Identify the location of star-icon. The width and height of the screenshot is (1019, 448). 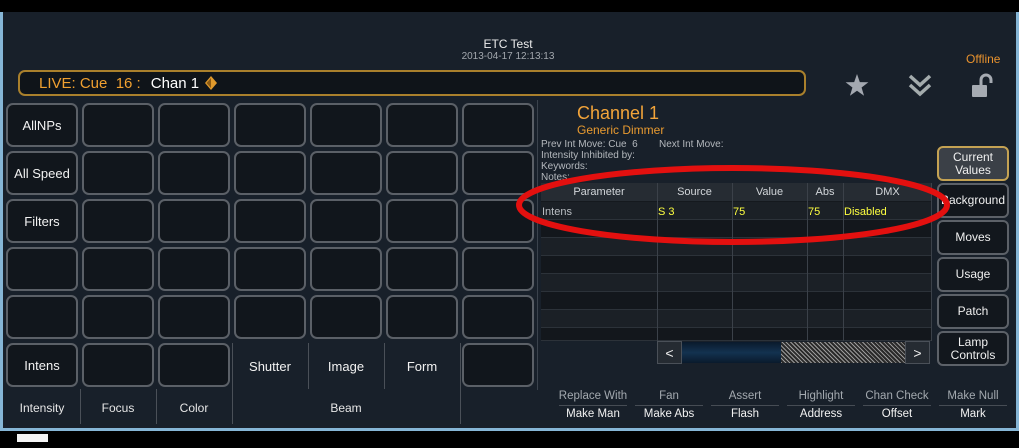
(857, 86).